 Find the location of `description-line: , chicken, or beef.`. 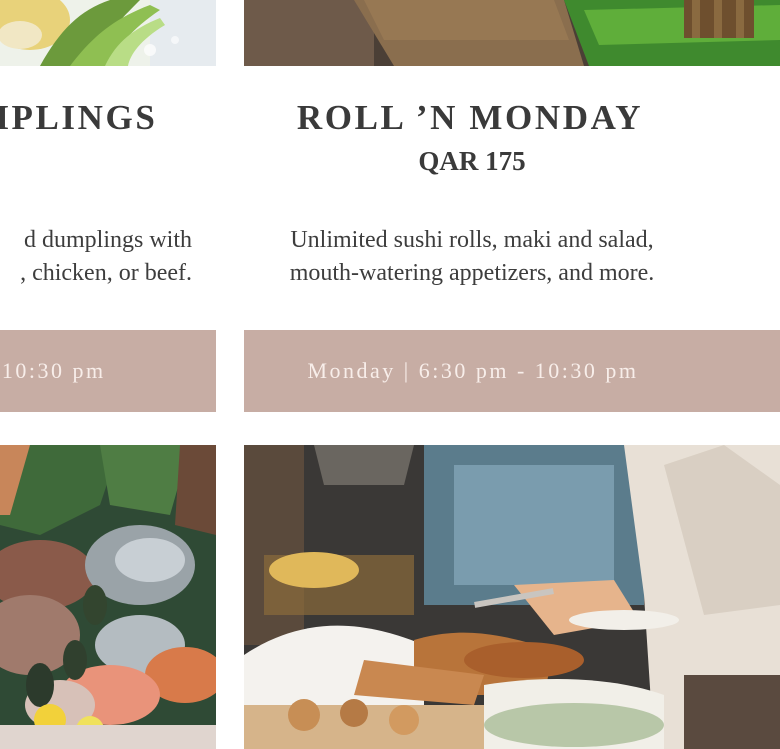

description-line: , chicken, or beef. is located at coordinates (106, 273).